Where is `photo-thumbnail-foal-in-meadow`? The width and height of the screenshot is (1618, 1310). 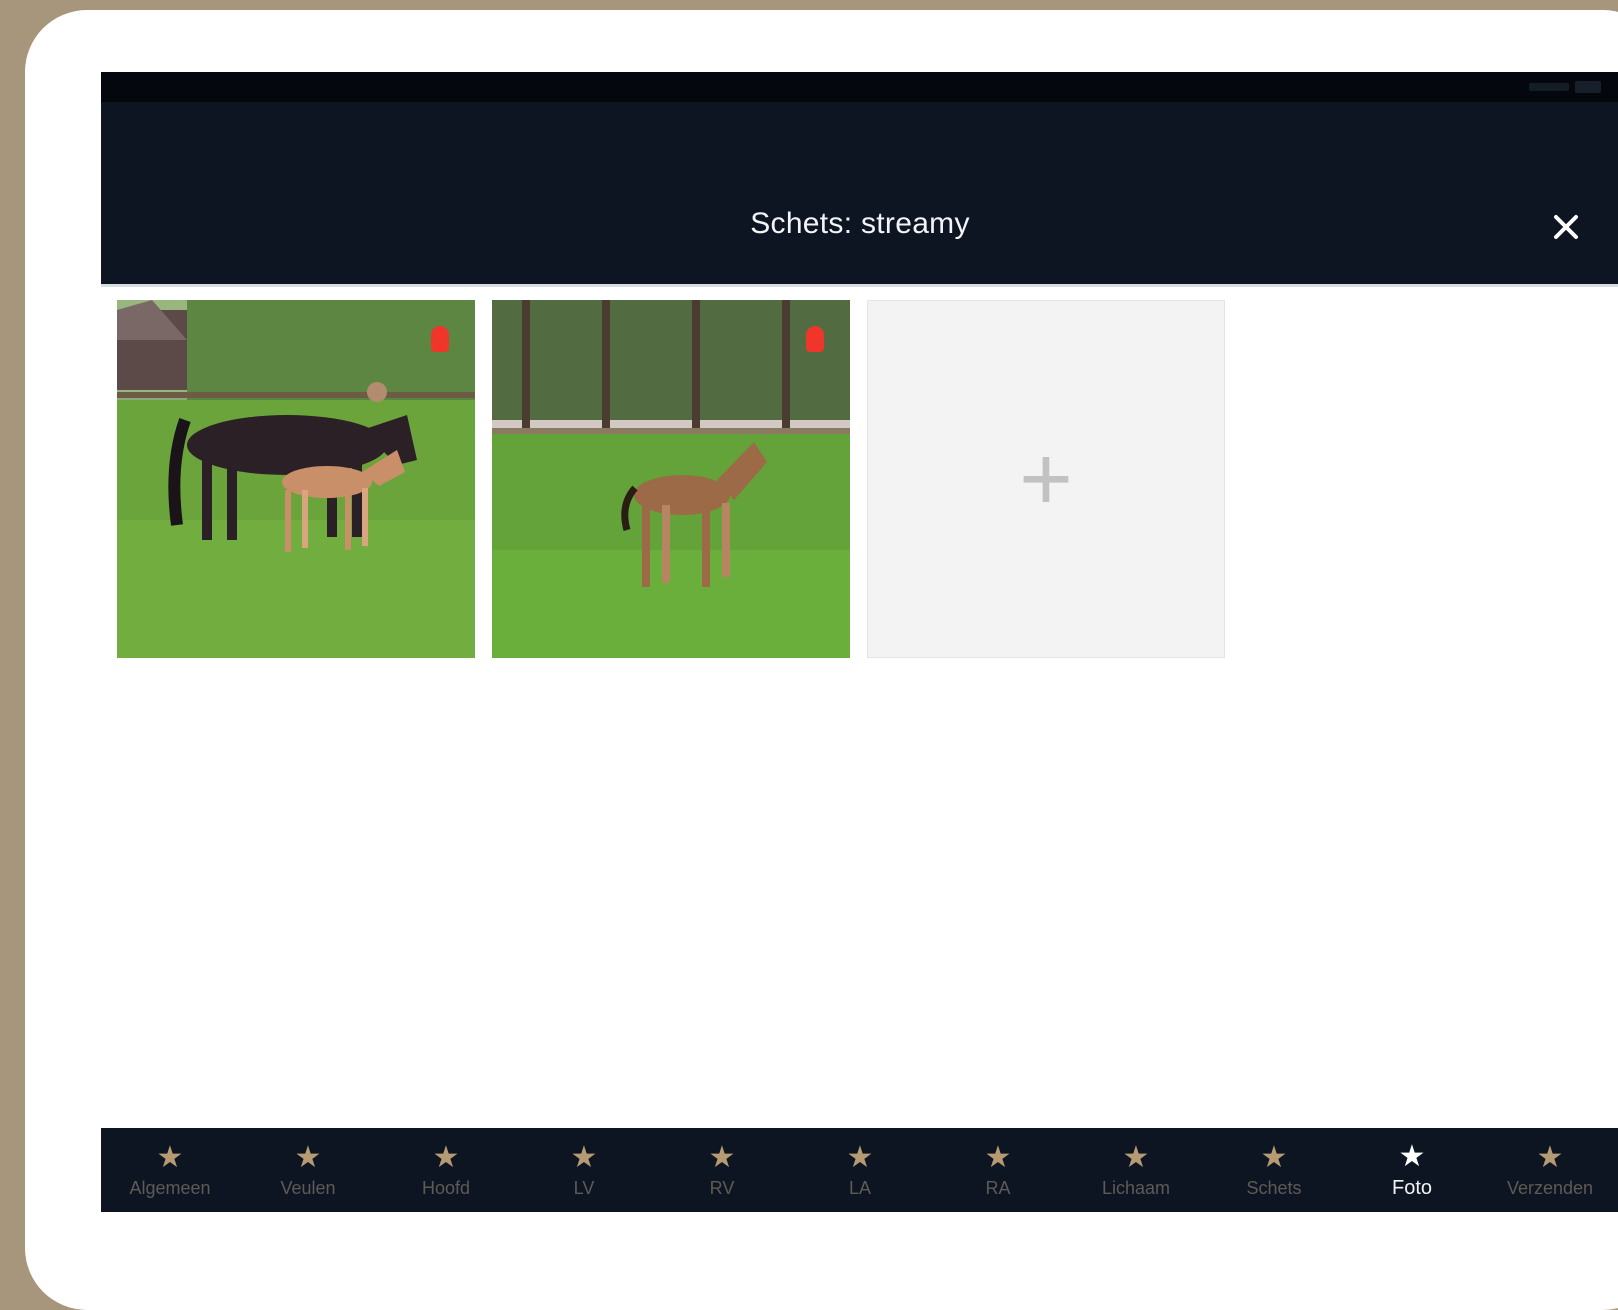
photo-thumbnail-foal-in-meadow is located at coordinates (671, 479).